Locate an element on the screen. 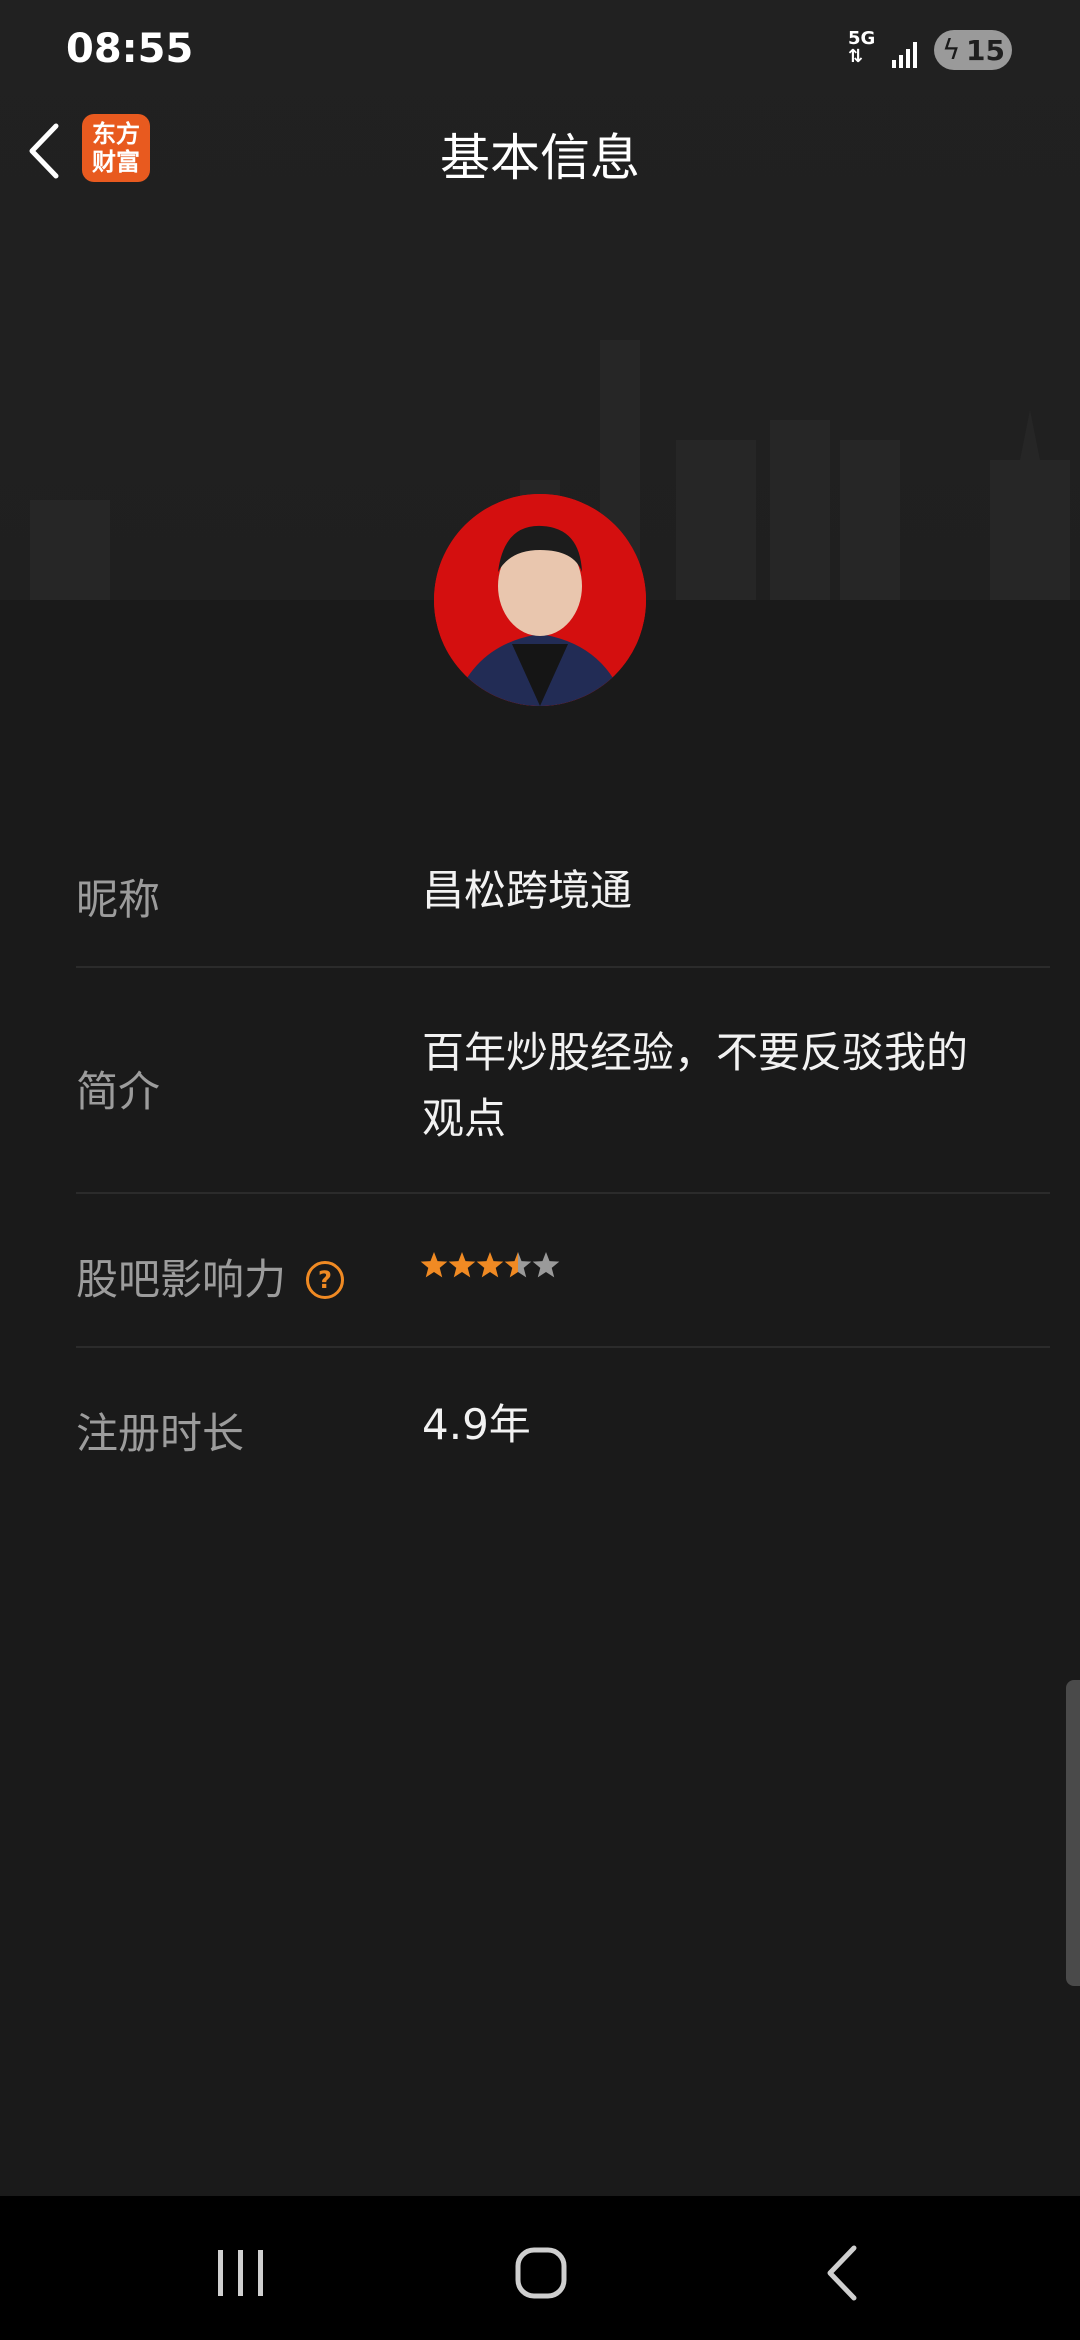  registration-label: 注册时长 is located at coordinates (160, 1433).